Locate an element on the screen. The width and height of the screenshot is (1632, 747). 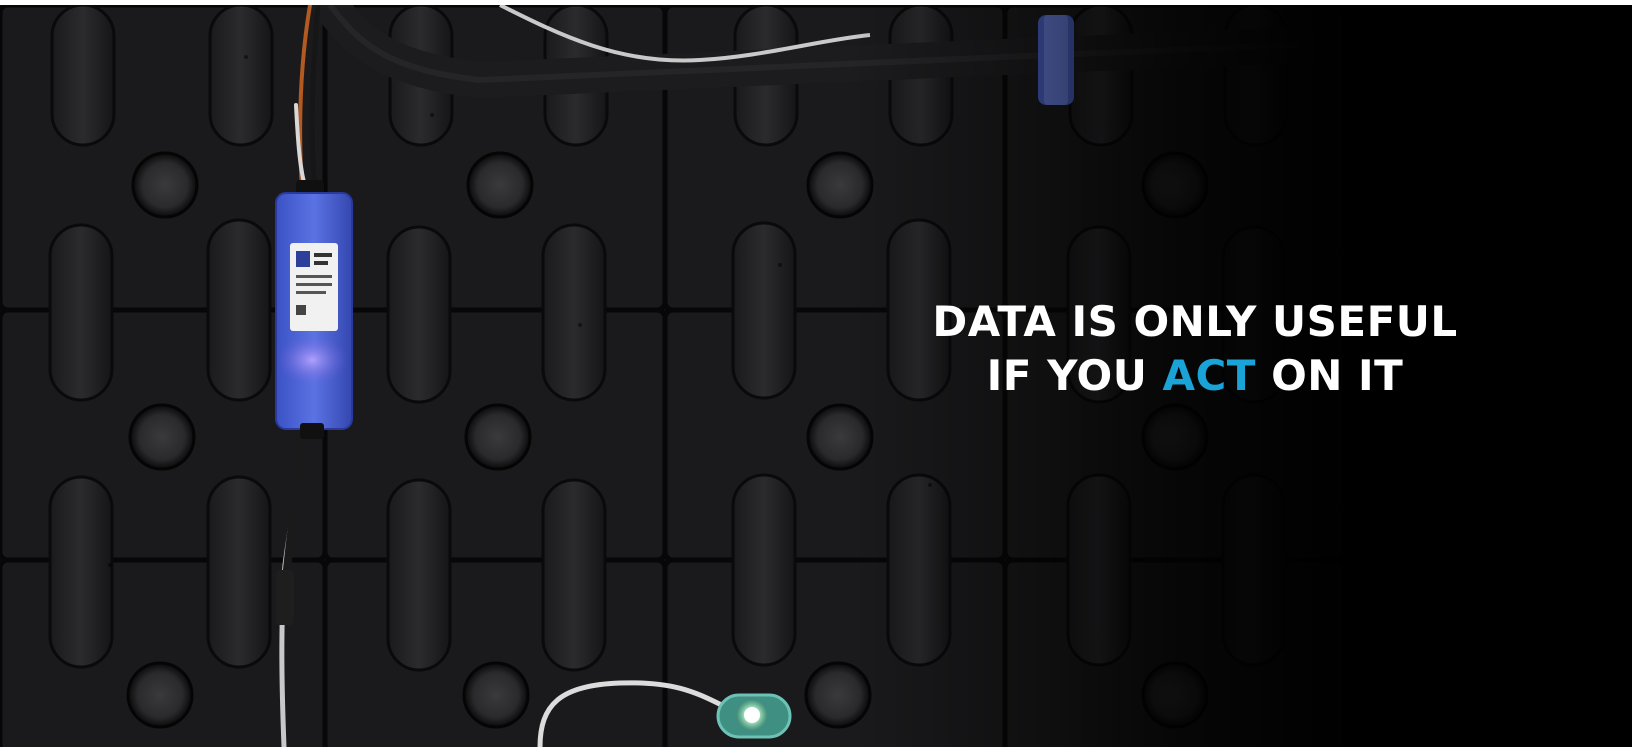
hero-headline: DATA IS ONLY USEFUL IF YOU ACT ON IT is located at coordinates (1195, 349).